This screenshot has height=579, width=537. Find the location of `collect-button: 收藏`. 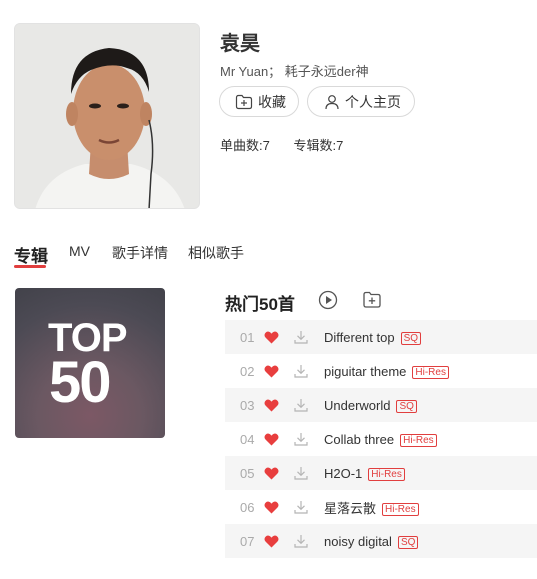

collect-button: 收藏 is located at coordinates (259, 101).